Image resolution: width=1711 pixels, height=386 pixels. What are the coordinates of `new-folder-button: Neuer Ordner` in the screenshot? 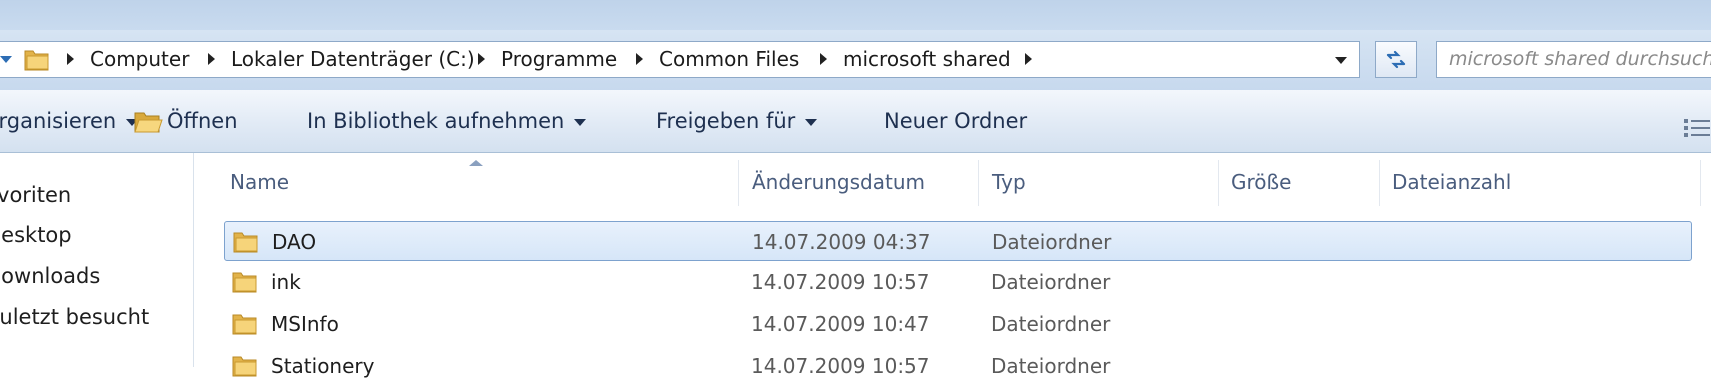 It's located at (955, 121).